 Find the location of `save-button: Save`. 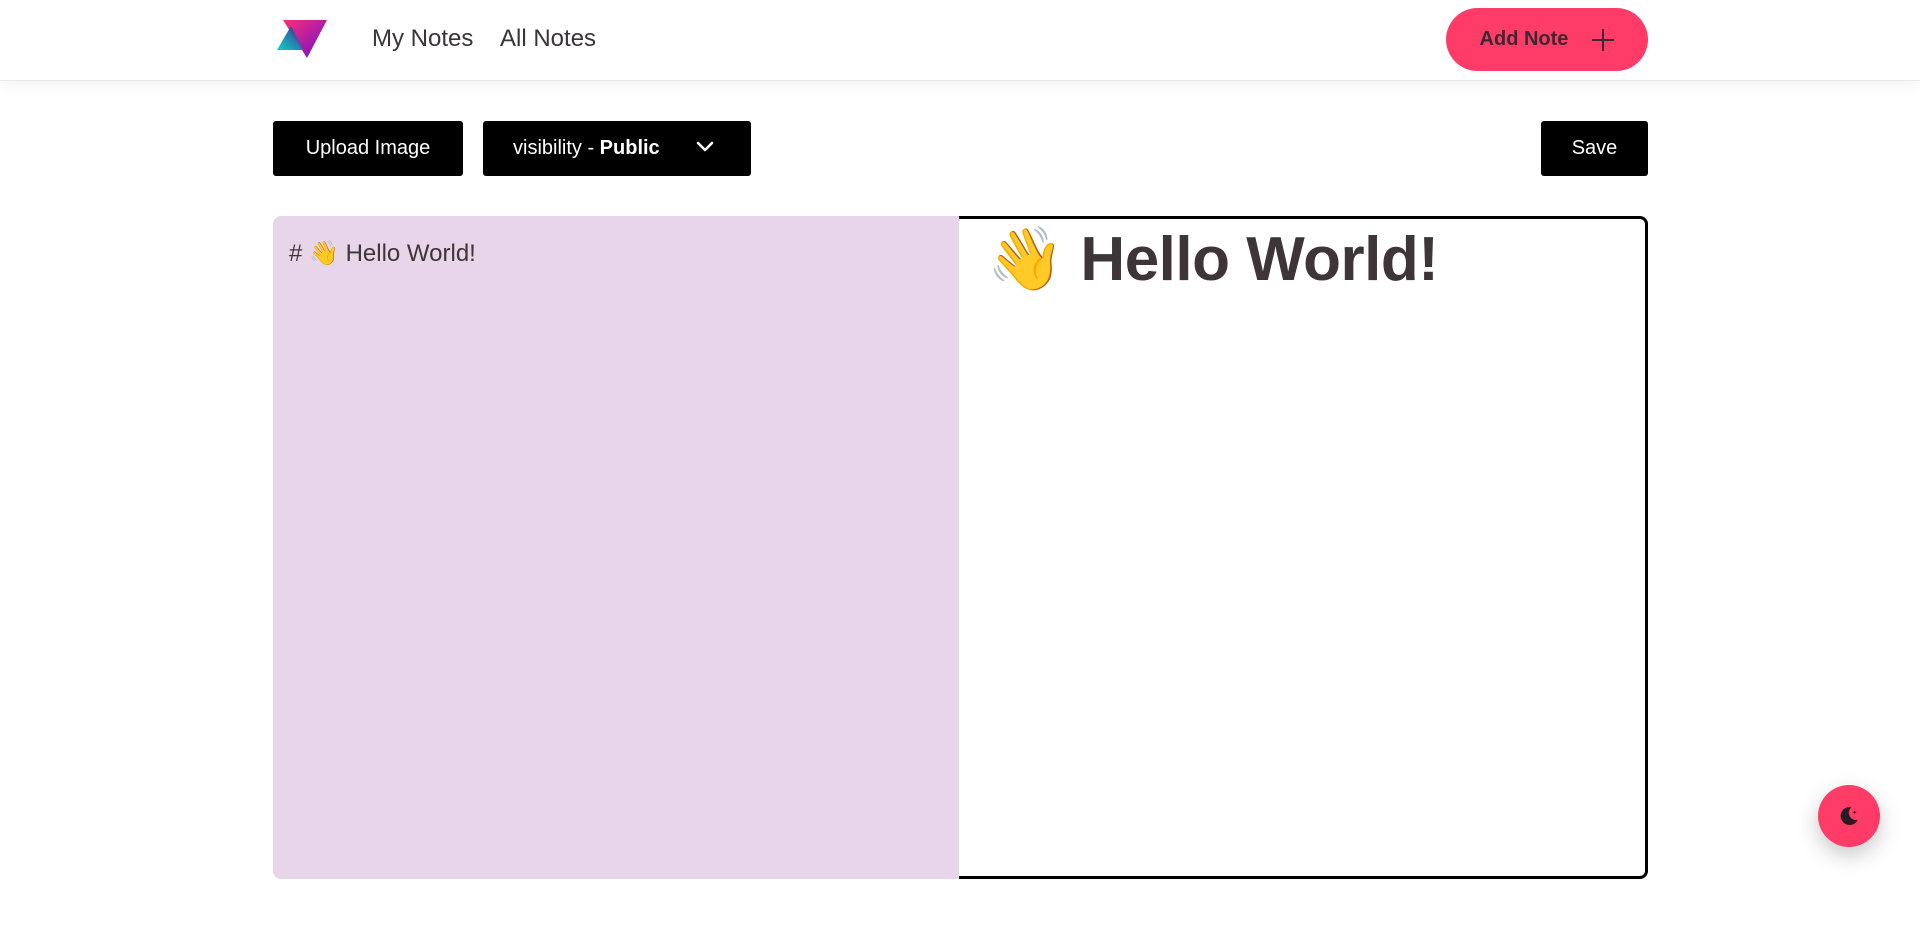

save-button: Save is located at coordinates (1594, 148).